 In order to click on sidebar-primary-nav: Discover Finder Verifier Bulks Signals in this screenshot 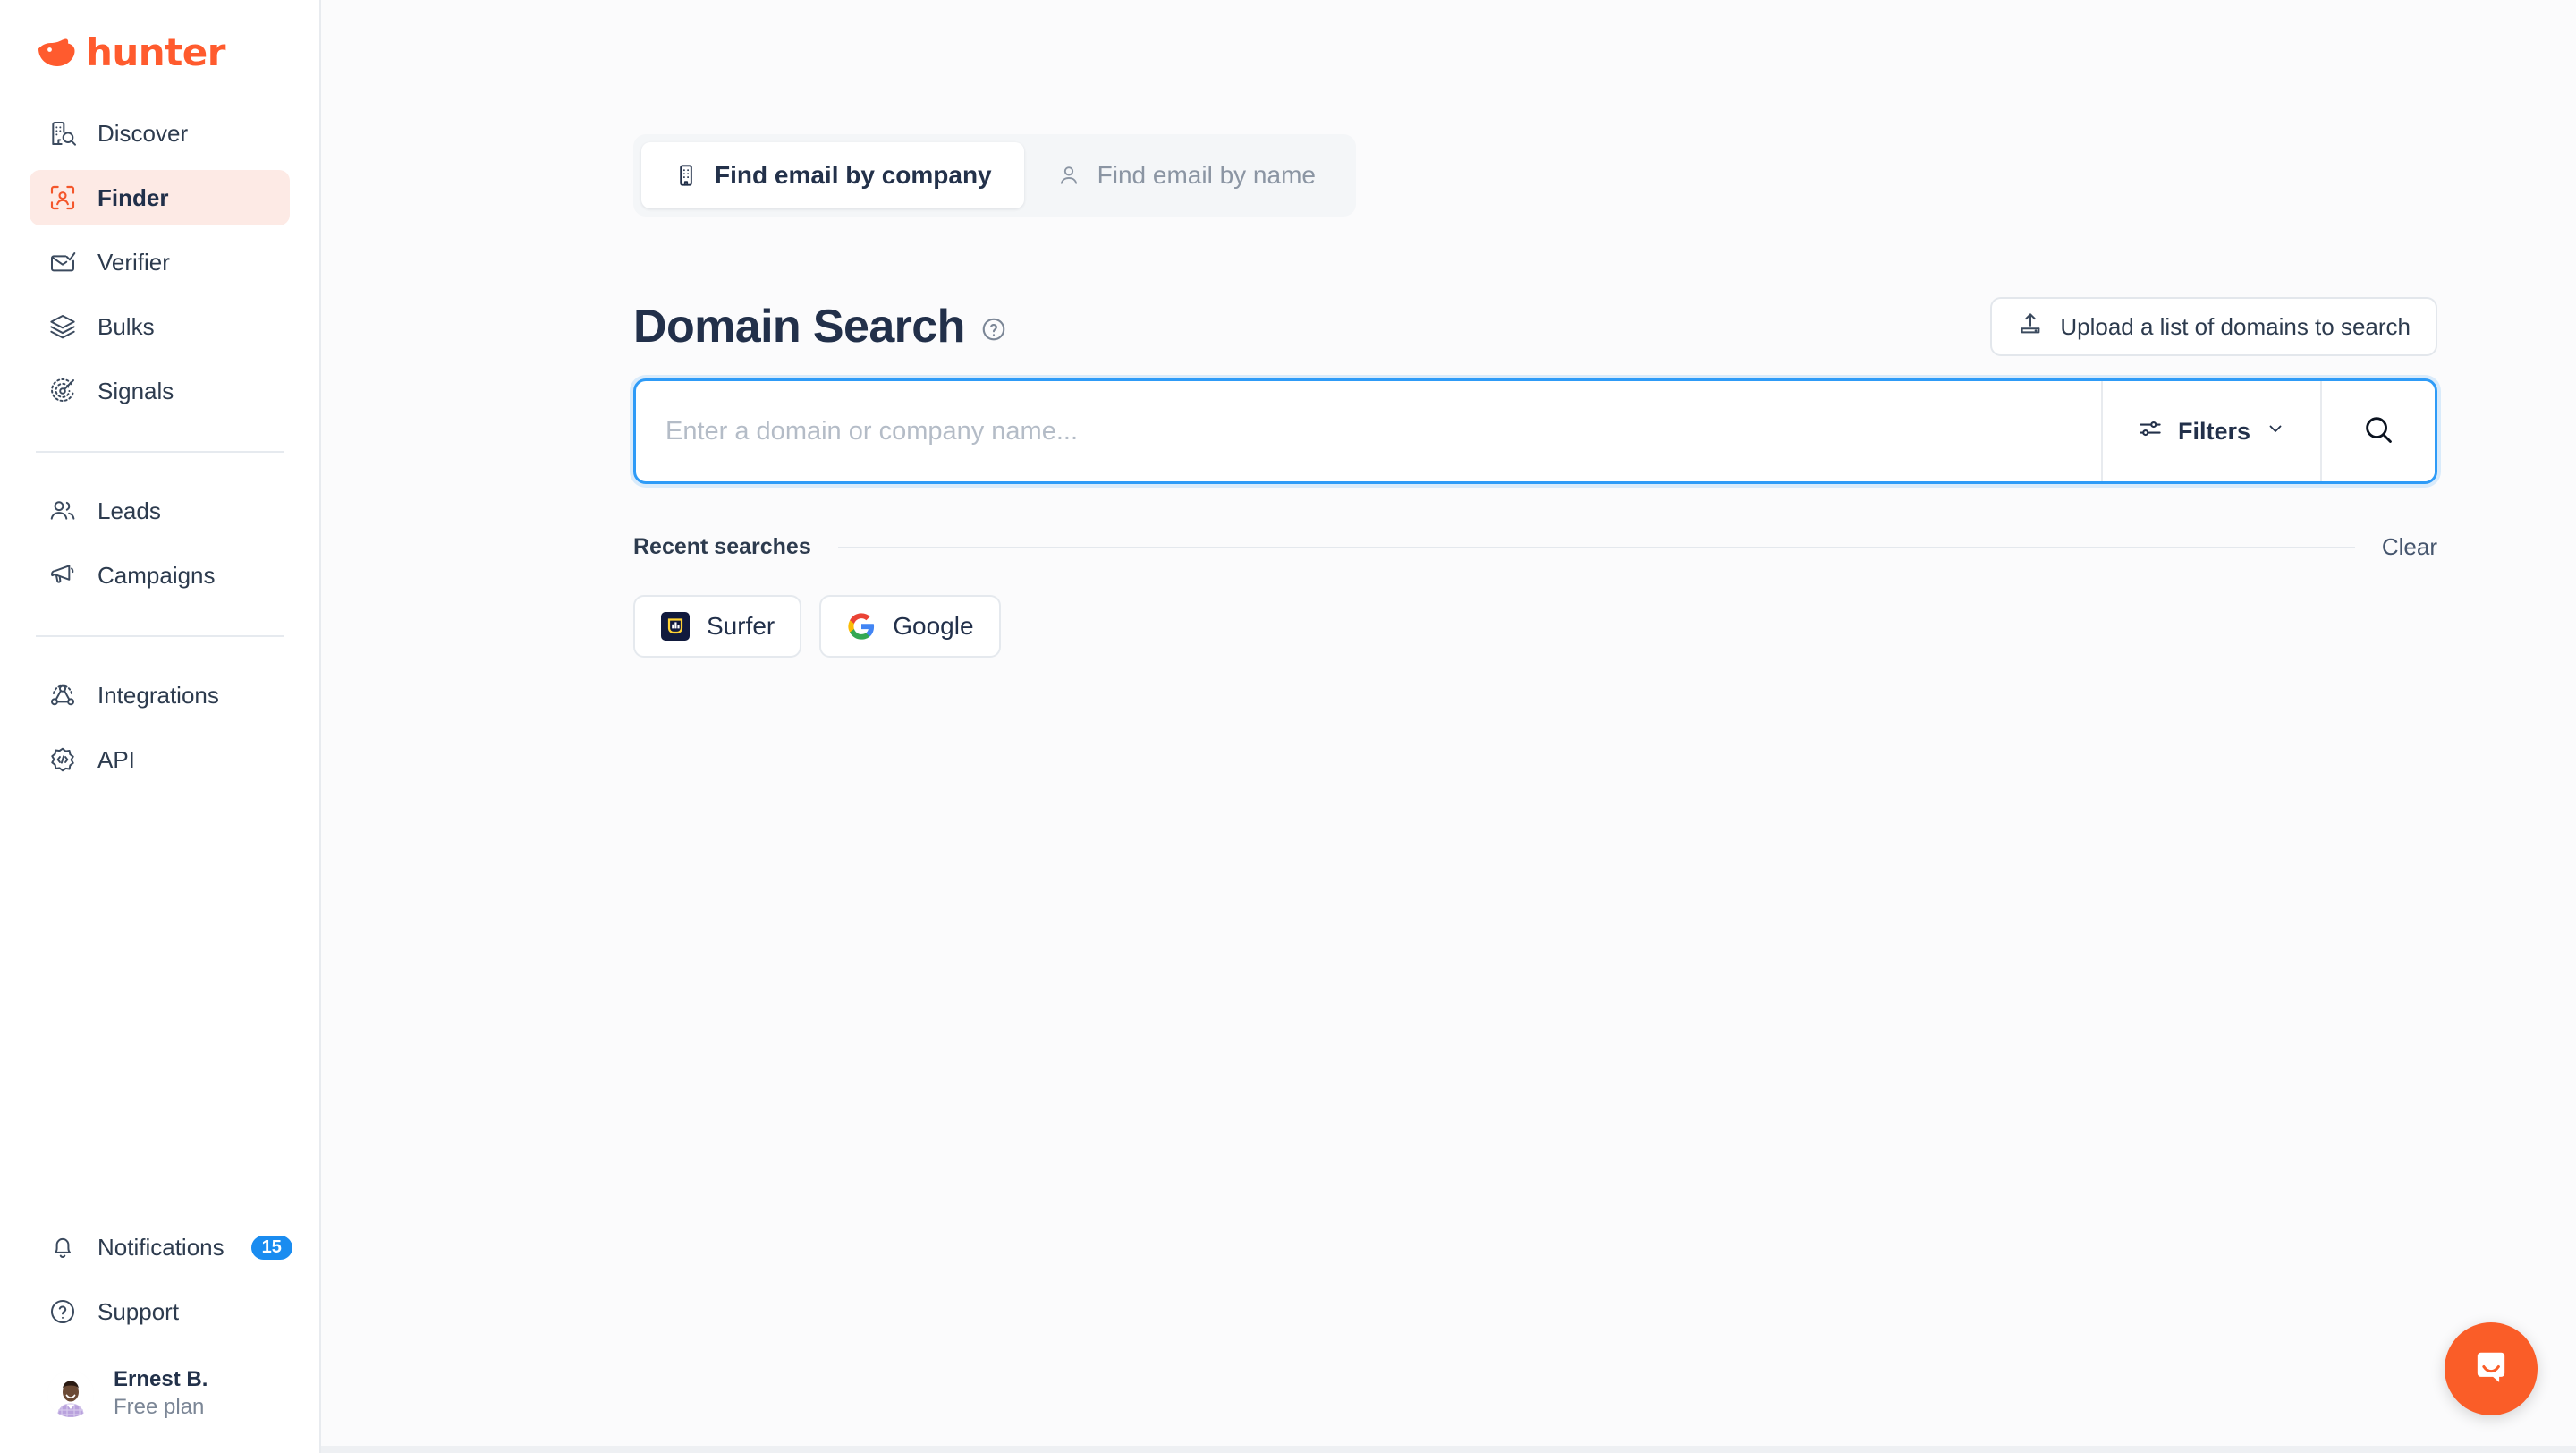, I will do `click(159, 267)`.